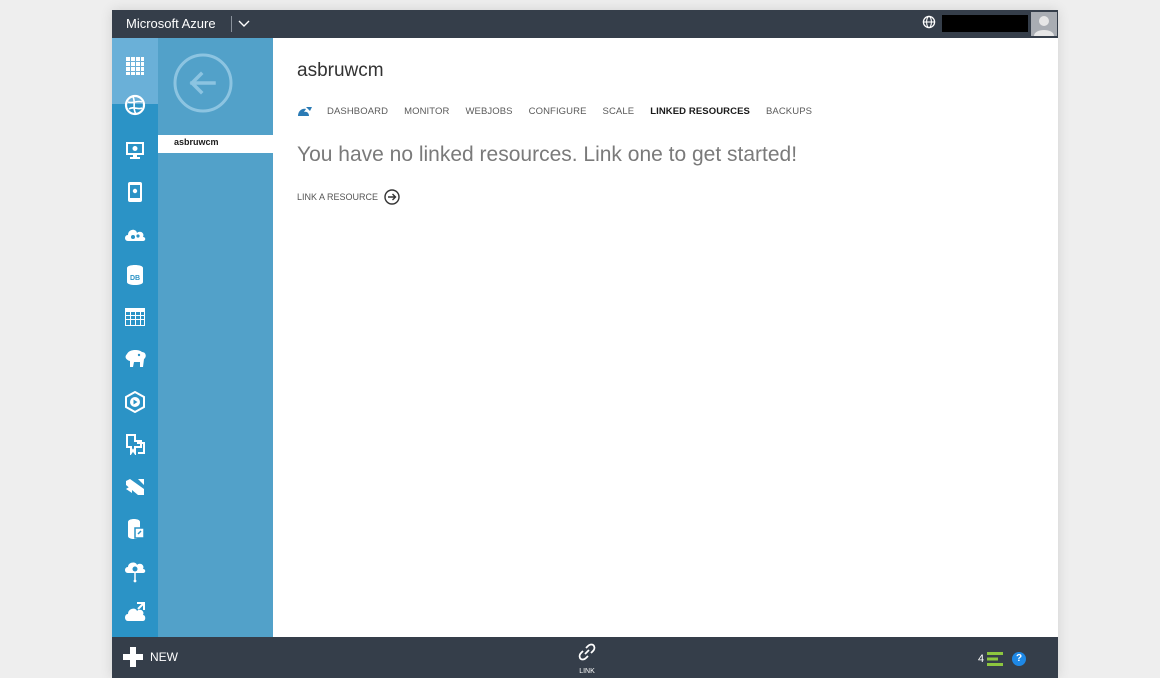 The image size is (1160, 678). Describe the element at coordinates (135, 317) in the screenshot. I see `storage-icon` at that location.